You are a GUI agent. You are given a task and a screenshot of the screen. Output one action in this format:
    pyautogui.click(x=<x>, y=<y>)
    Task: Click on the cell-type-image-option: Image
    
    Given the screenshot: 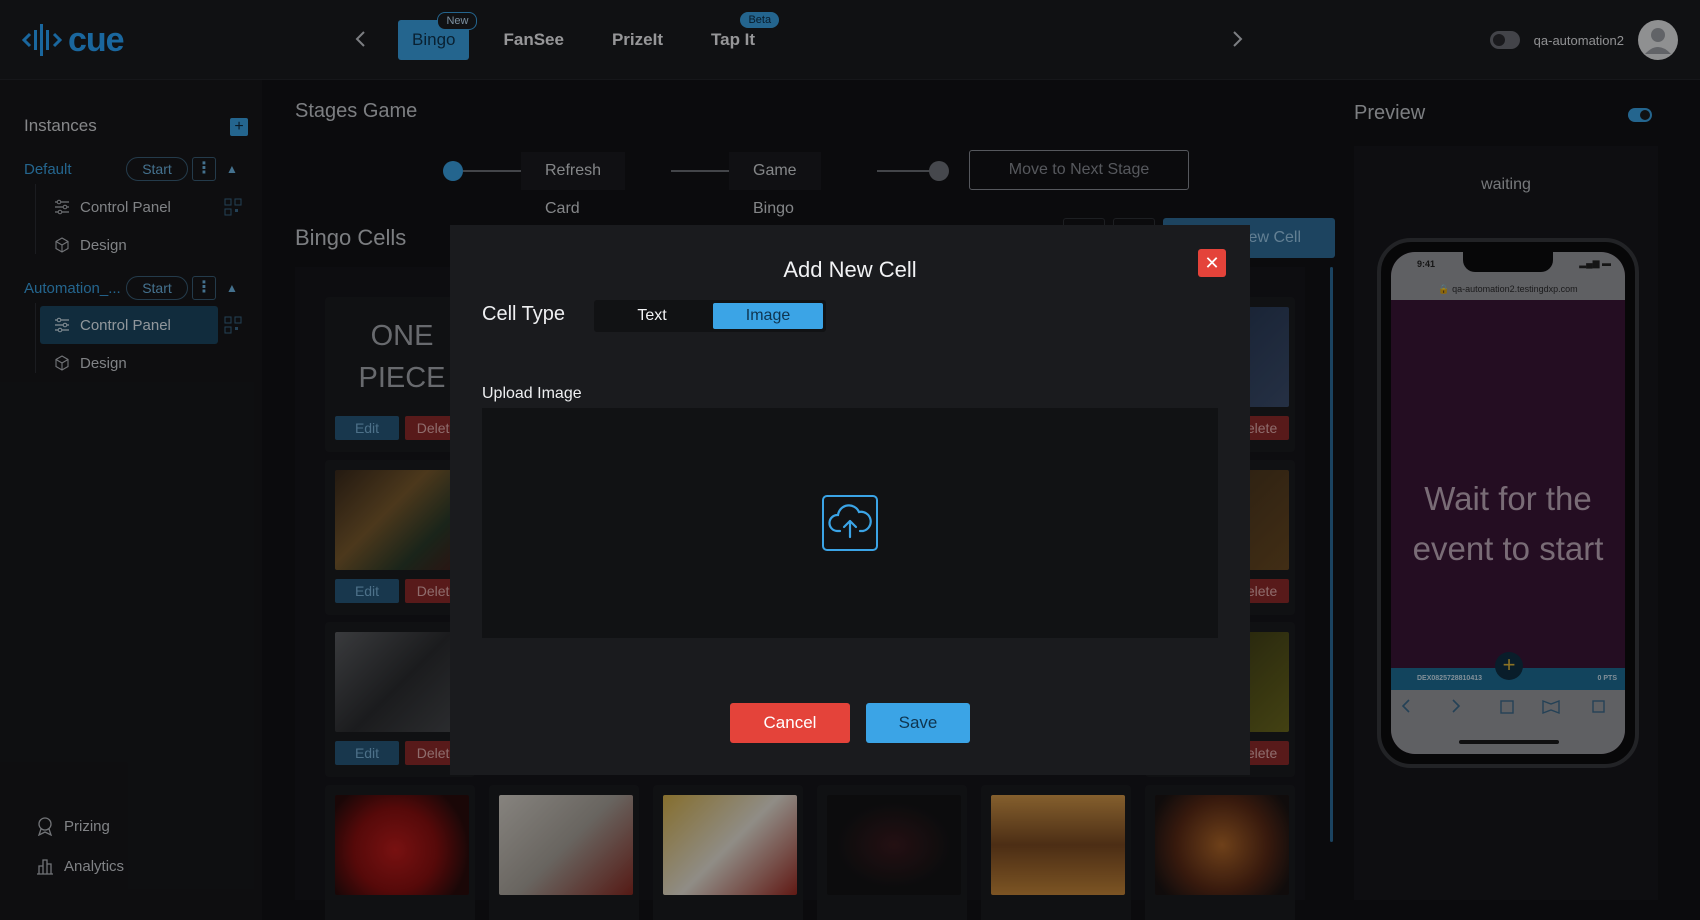 What is the action you would take?
    pyautogui.click(x=768, y=316)
    